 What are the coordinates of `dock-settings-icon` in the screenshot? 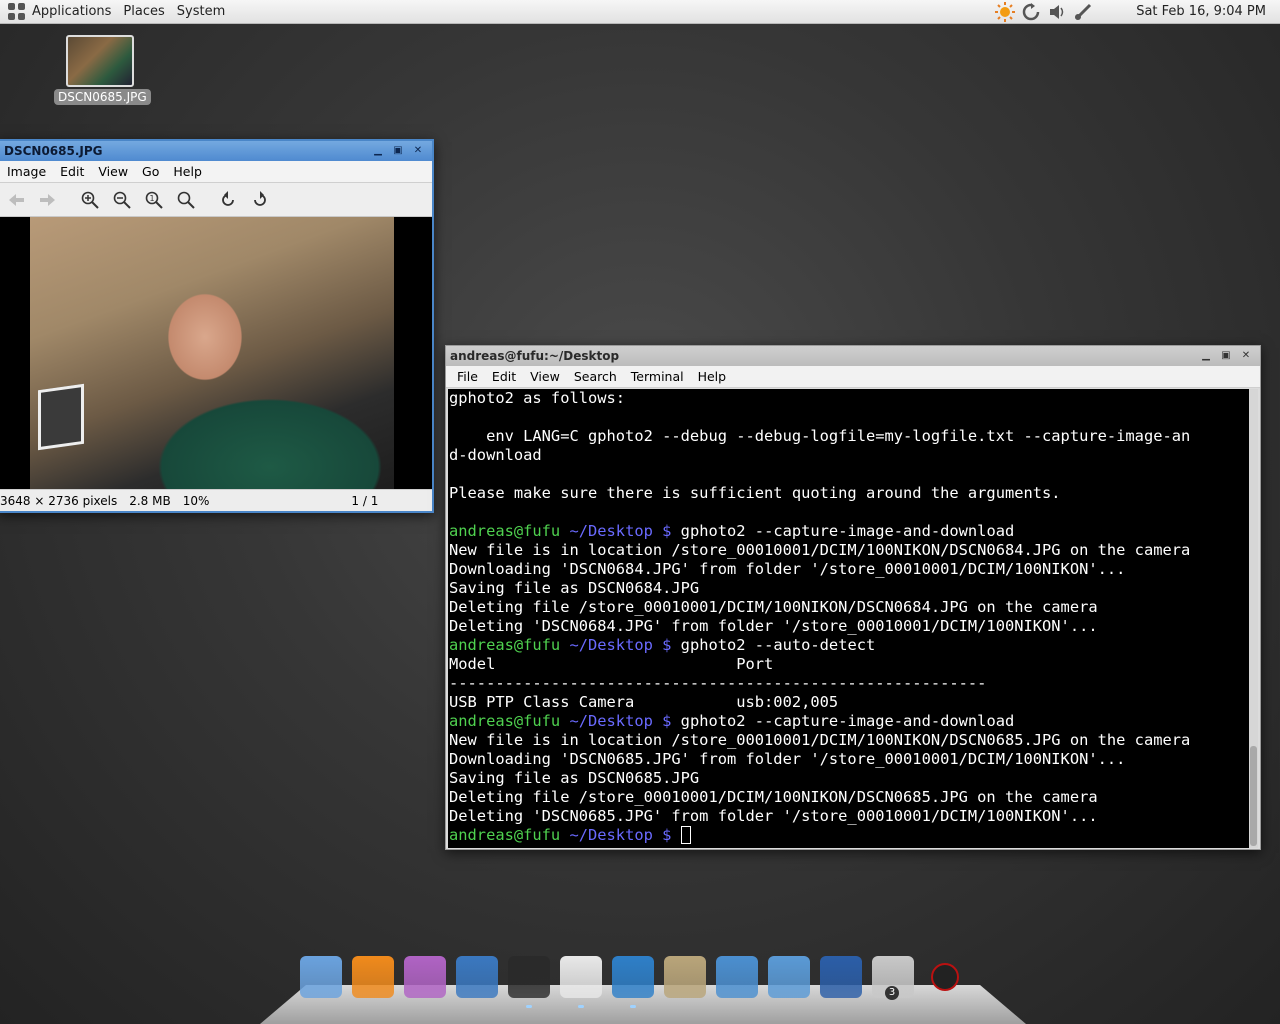 It's located at (945, 977).